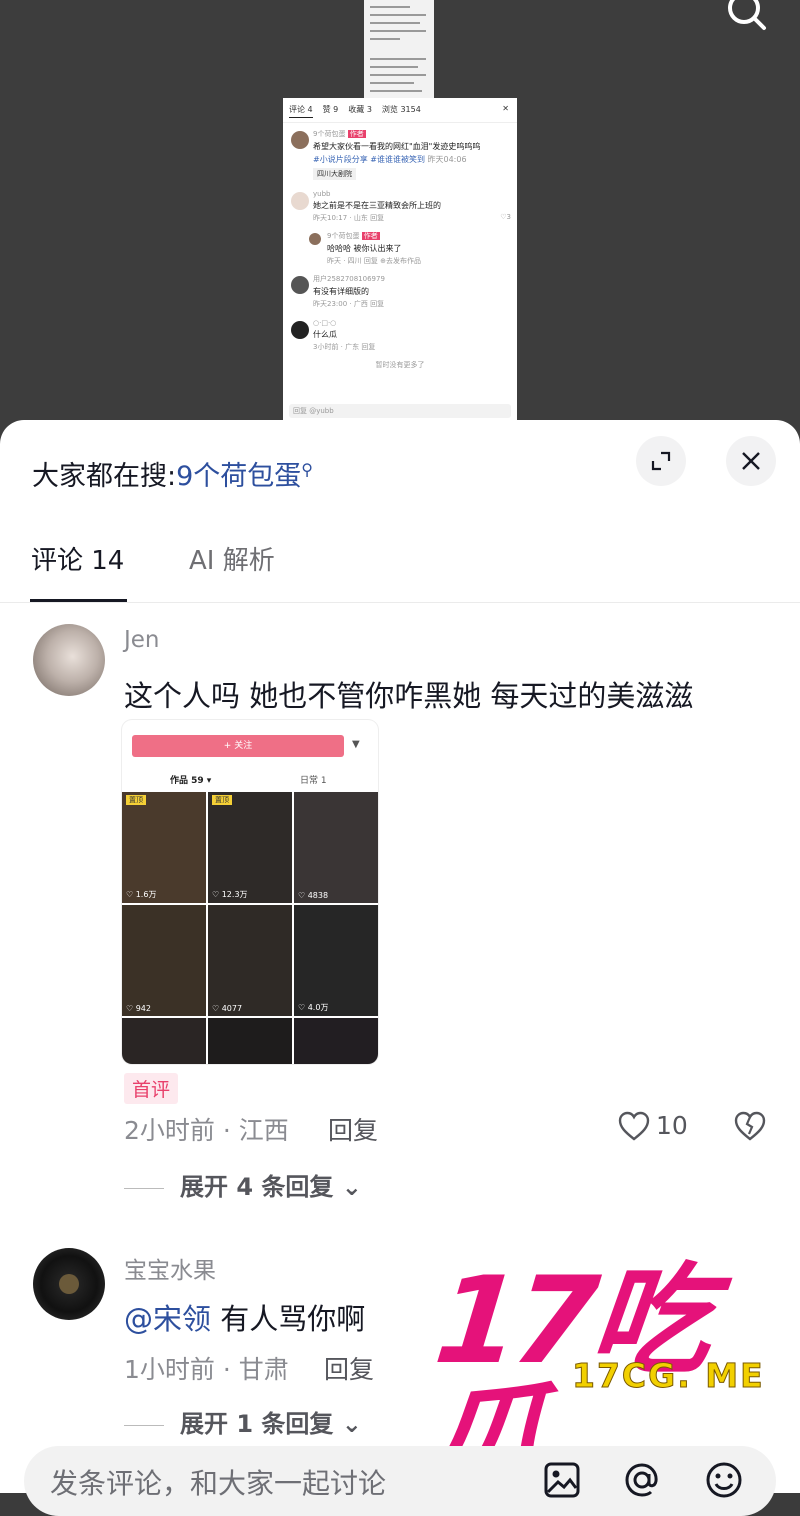 This screenshot has width=800, height=1516. Describe the element at coordinates (447, 159) in the screenshot. I see `mini-time: 昨天04:06` at that location.